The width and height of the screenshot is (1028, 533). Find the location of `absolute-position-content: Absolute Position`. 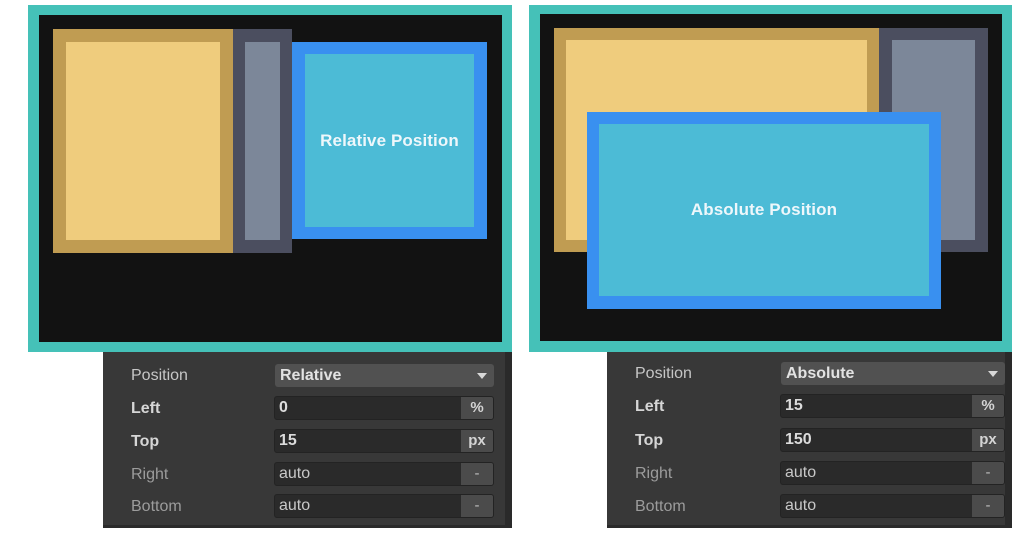

absolute-position-content: Absolute Position is located at coordinates (764, 210).